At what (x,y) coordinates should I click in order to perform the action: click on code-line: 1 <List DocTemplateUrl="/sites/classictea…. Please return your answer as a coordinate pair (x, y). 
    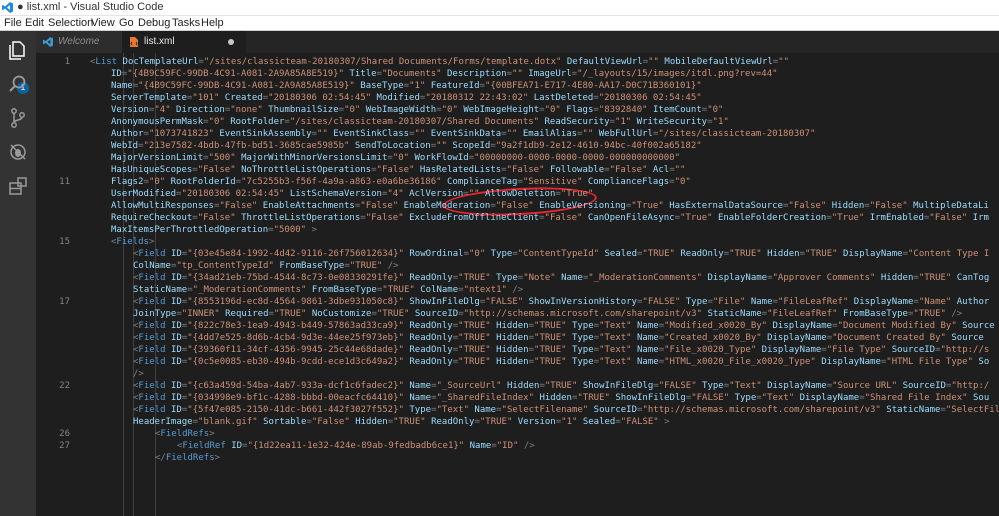
    Looking at the image, I should click on (517, 62).